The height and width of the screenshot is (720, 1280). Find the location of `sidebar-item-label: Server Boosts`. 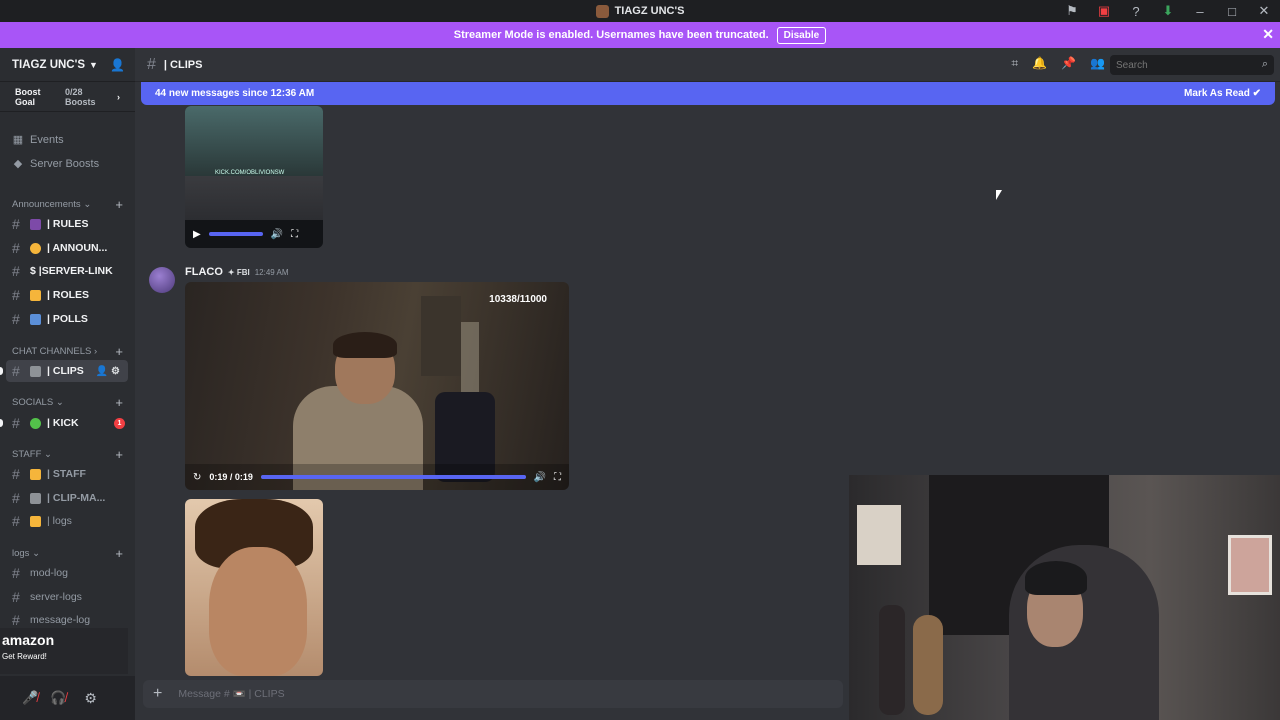

sidebar-item-label: Server Boosts is located at coordinates (65, 163).